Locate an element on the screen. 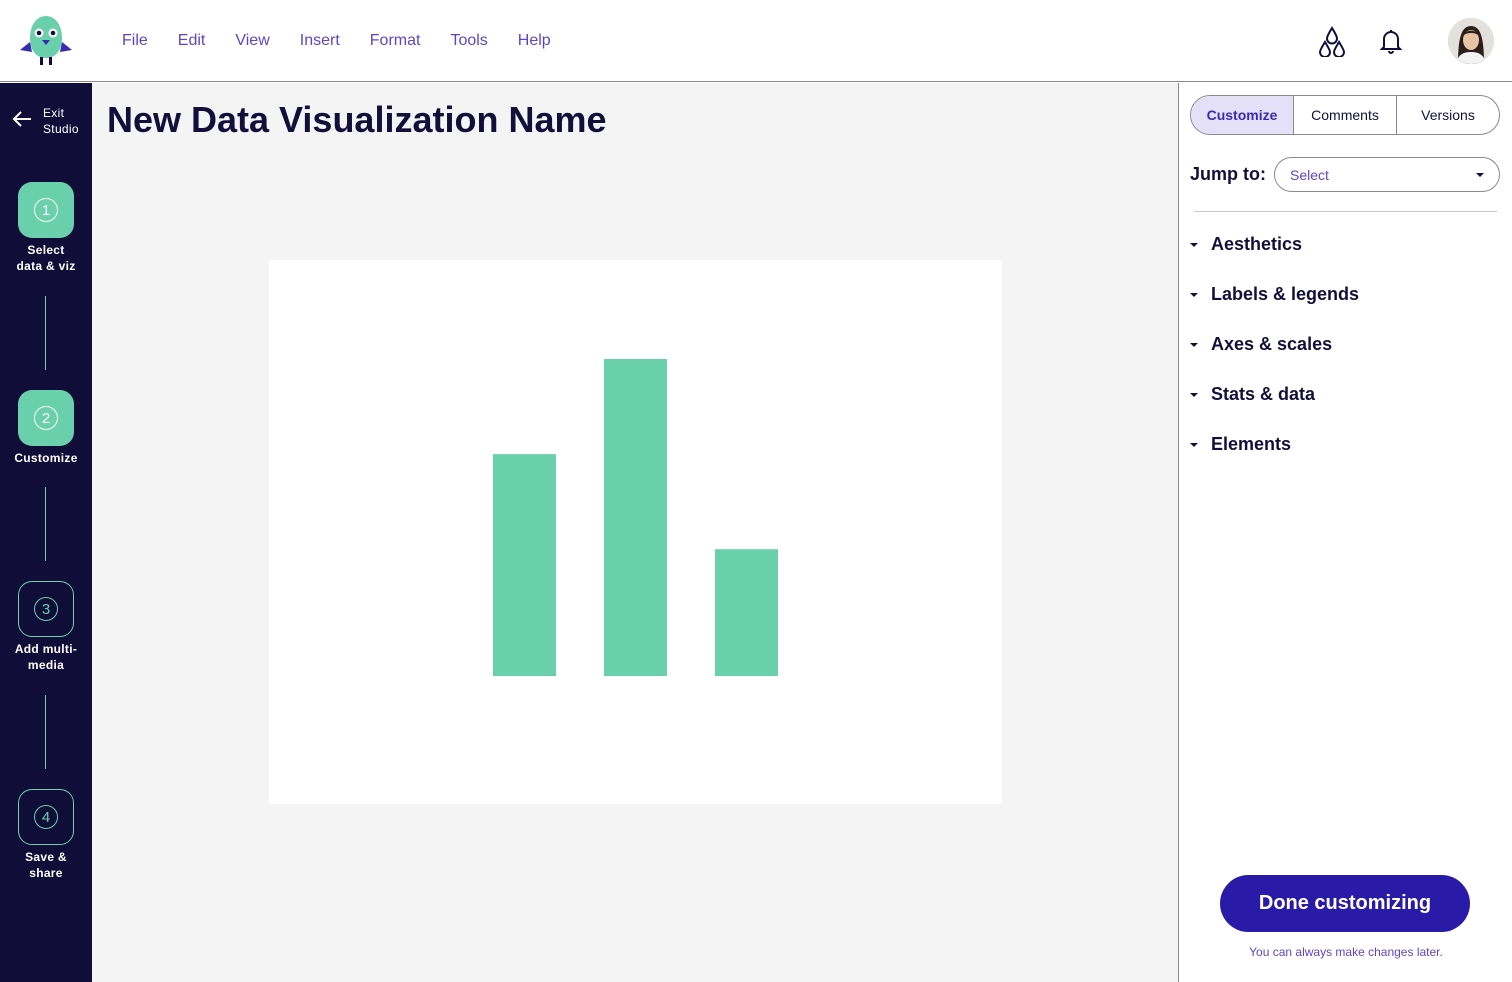 Image resolution: width=1512 pixels, height=982 pixels. section-stats-data: Stats & data is located at coordinates (1252, 394).